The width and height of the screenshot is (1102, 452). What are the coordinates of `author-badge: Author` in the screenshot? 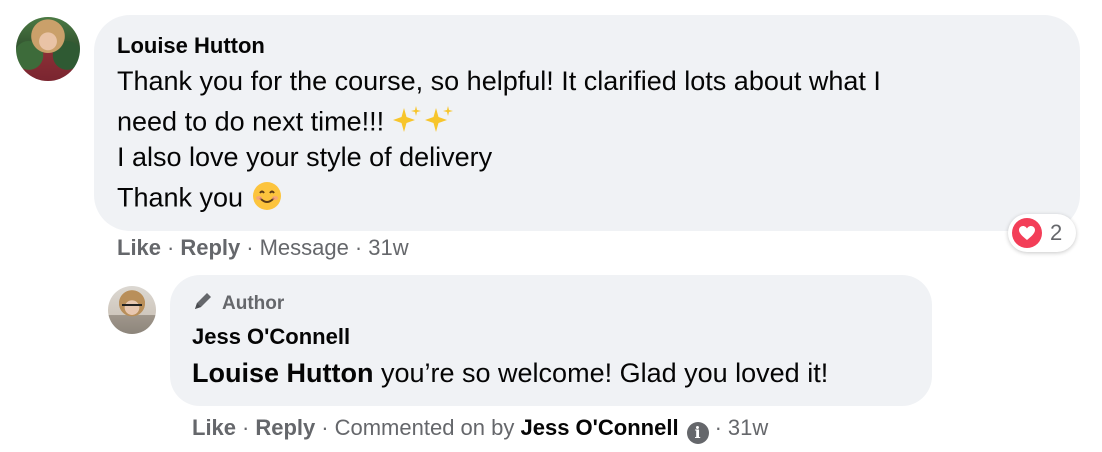 It's located at (238, 304).